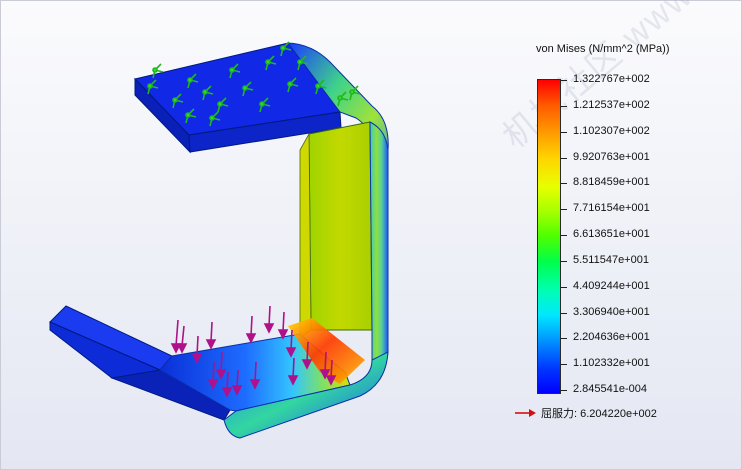 This screenshot has height=470, width=742. I want to click on yield-strength-label: 屈服力: 6.204220e+002, so click(599, 414).